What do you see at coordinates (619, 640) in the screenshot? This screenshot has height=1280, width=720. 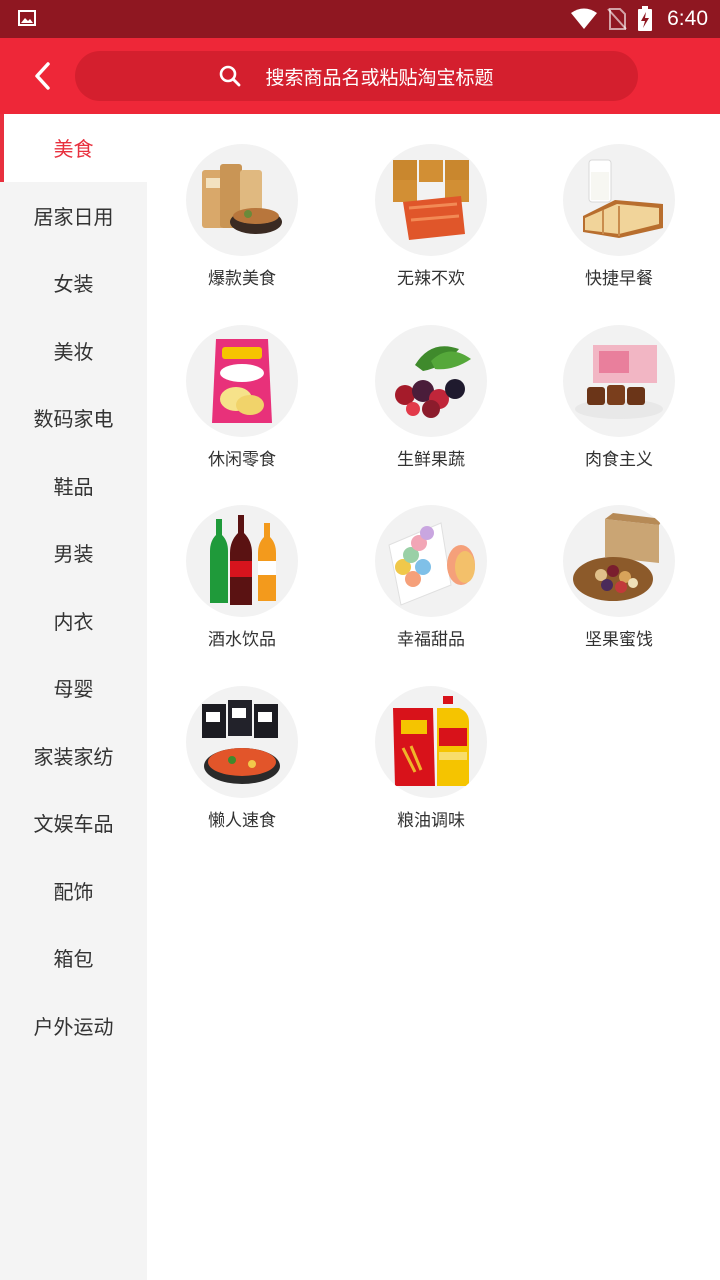 I see `subcategory-label: 坚果蜜饯` at bounding box center [619, 640].